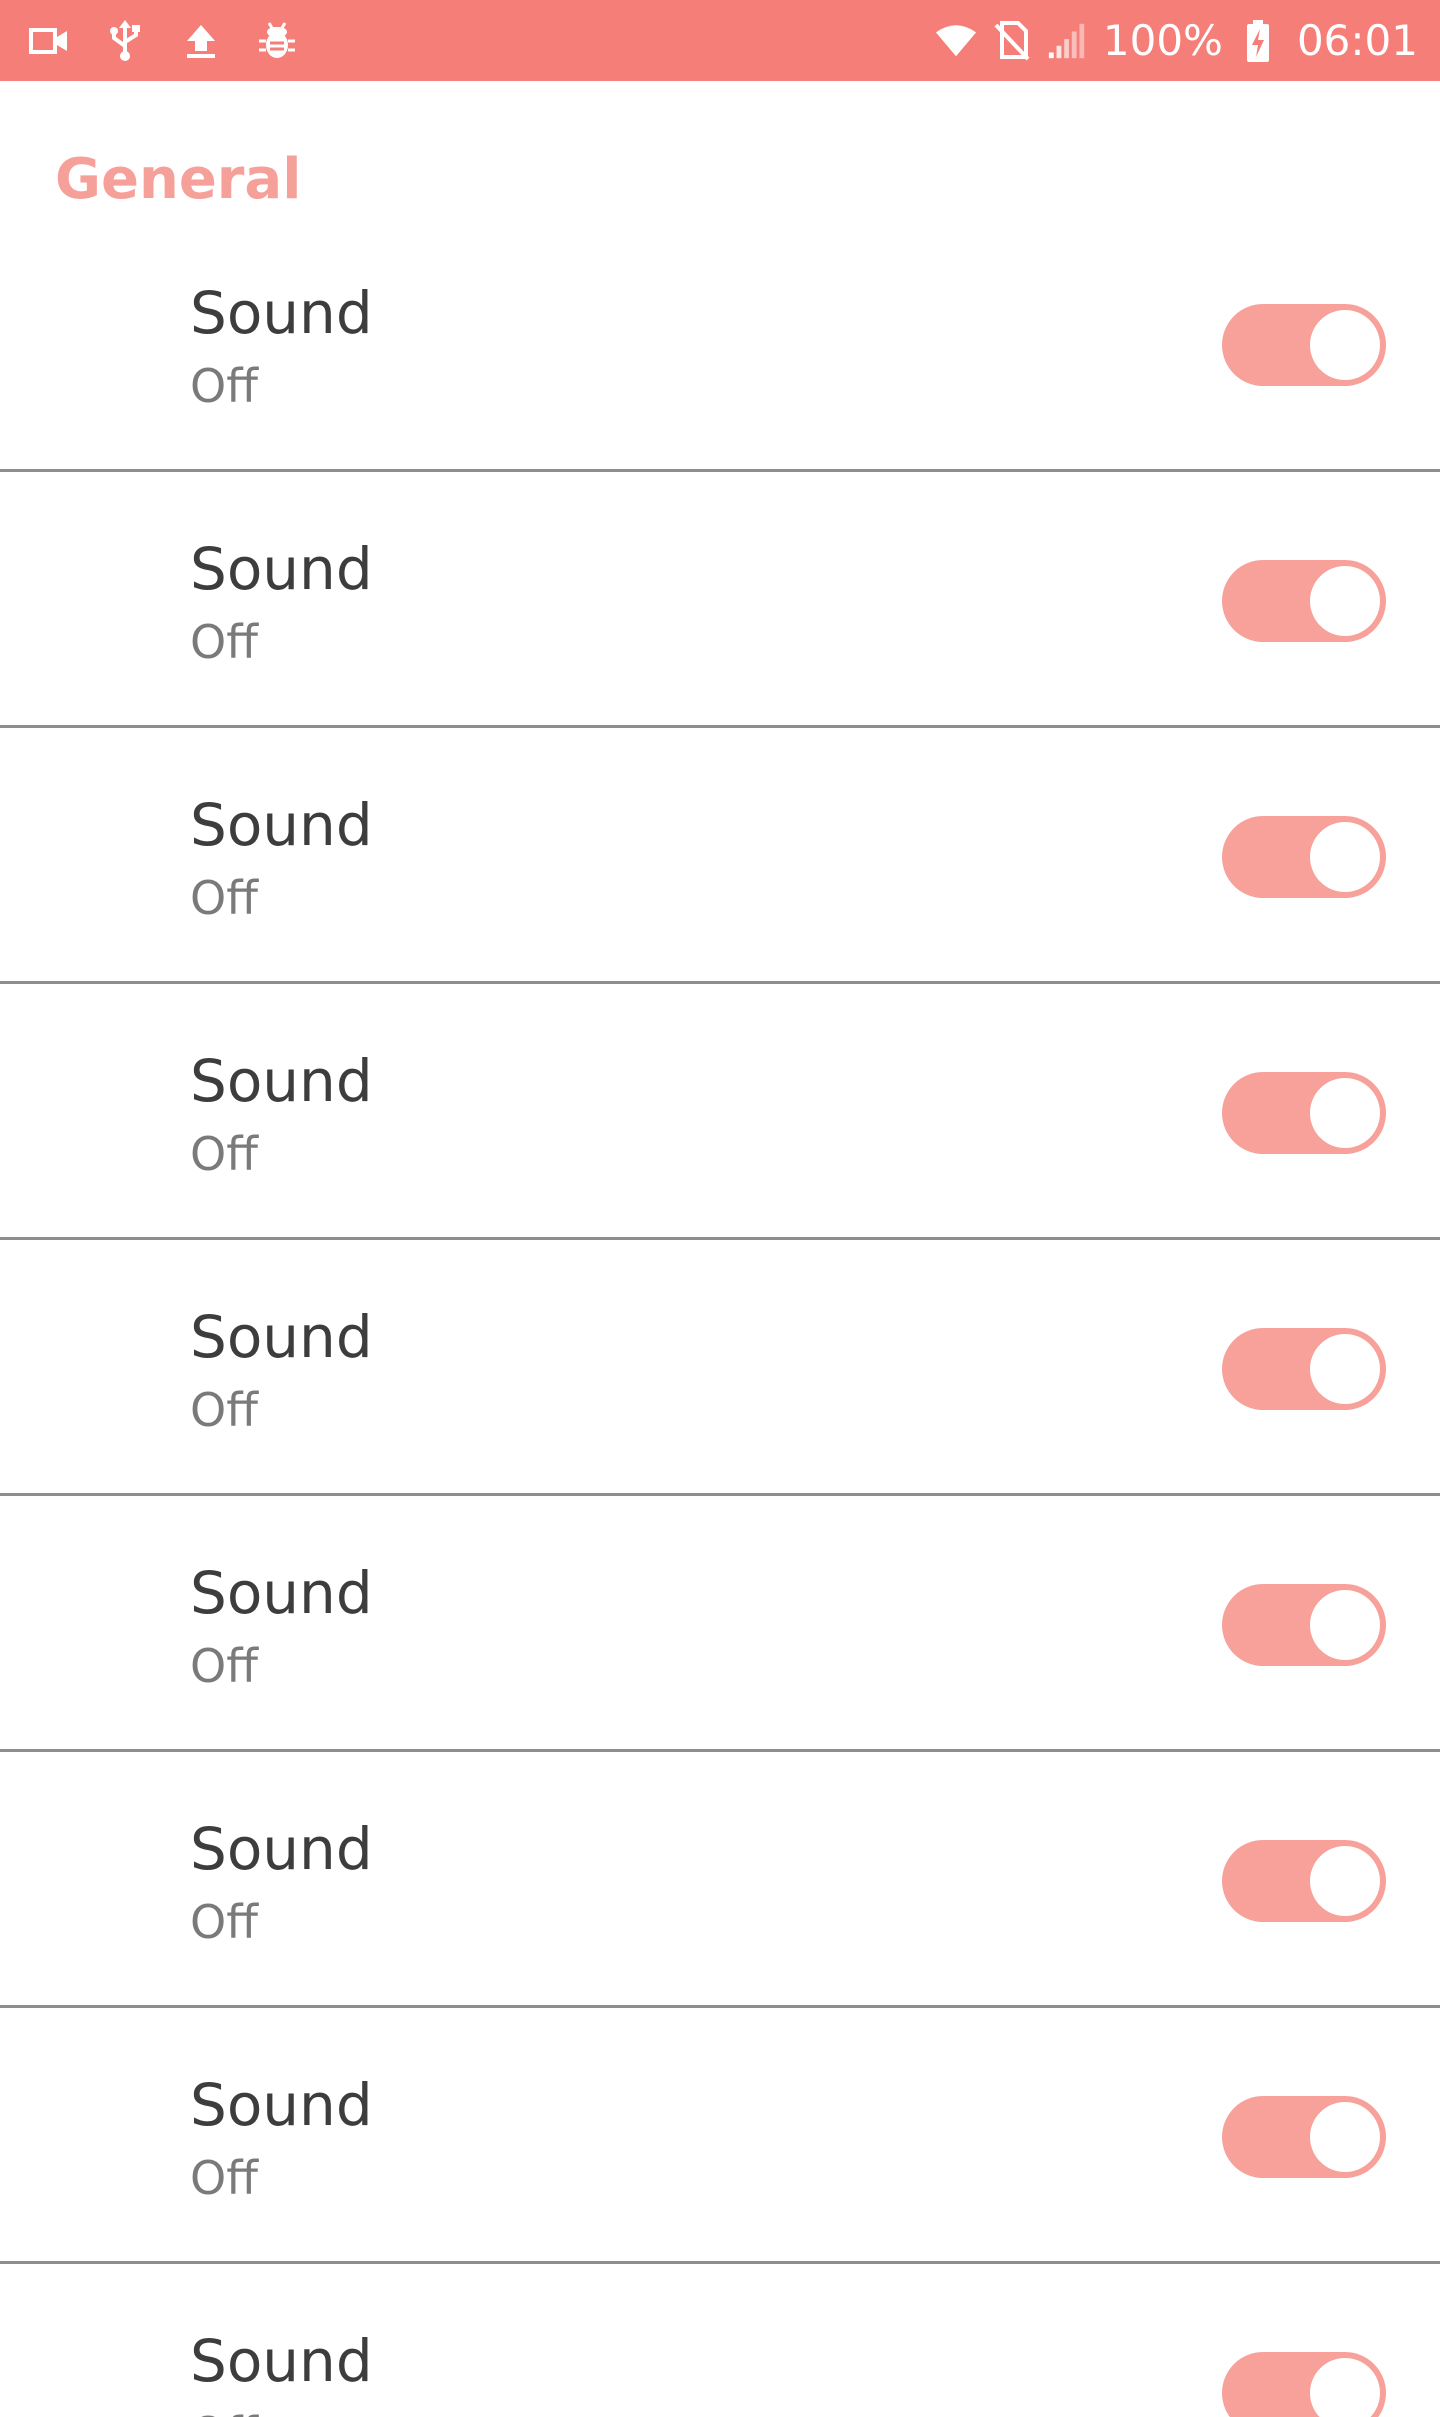 Image resolution: width=1440 pixels, height=2417 pixels. Describe the element at coordinates (1258, 40) in the screenshot. I see `battery-charging-icon` at that location.